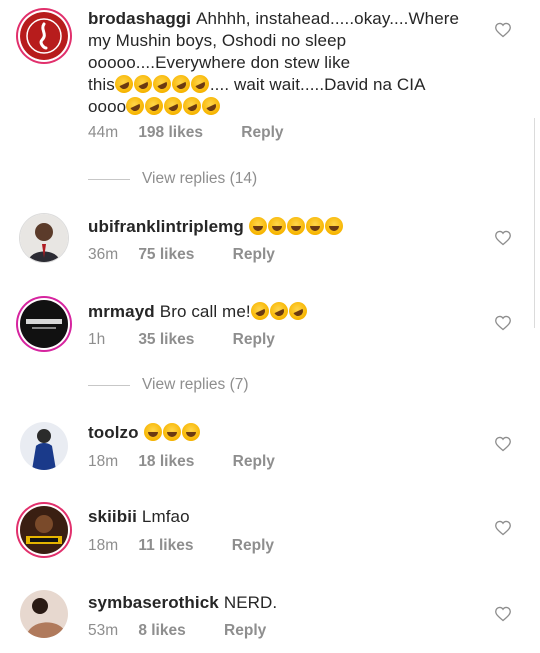 This screenshot has width=540, height=653. I want to click on comment-text: symbaserothick NERD., so click(283, 603).